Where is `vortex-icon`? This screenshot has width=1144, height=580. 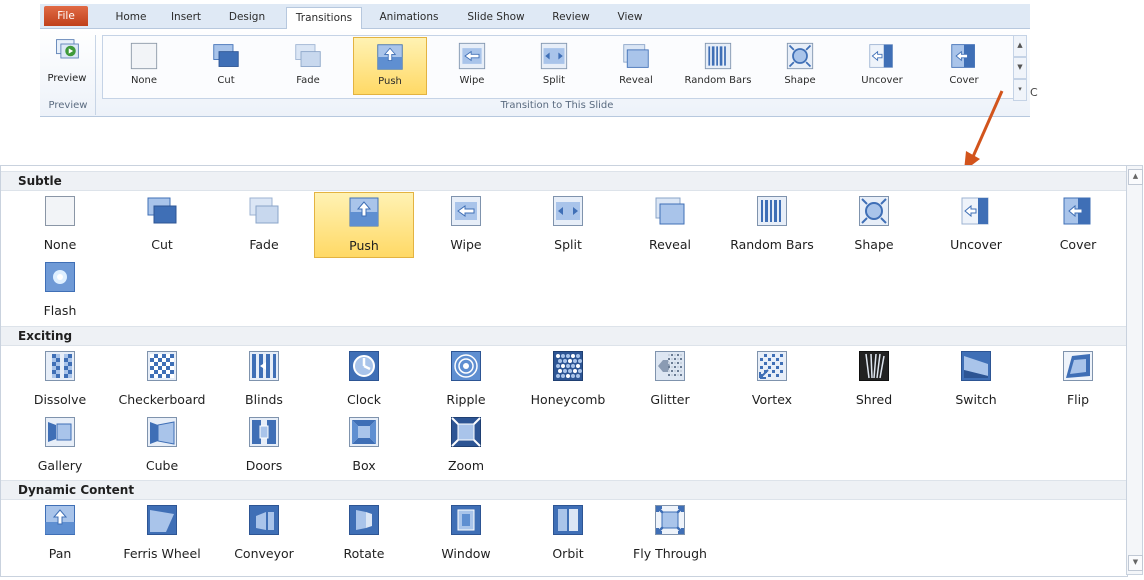
vortex-icon is located at coordinates (772, 366).